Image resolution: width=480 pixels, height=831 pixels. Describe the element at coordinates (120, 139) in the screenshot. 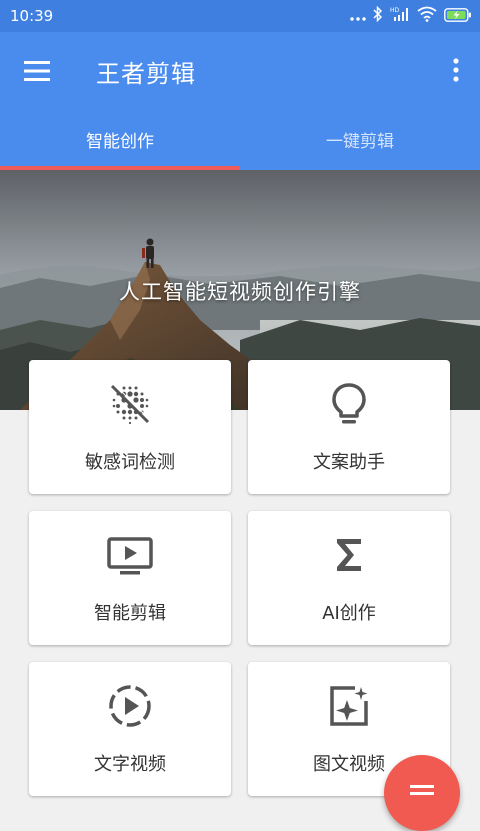

I see `tab-smart-create: 智能创作` at that location.